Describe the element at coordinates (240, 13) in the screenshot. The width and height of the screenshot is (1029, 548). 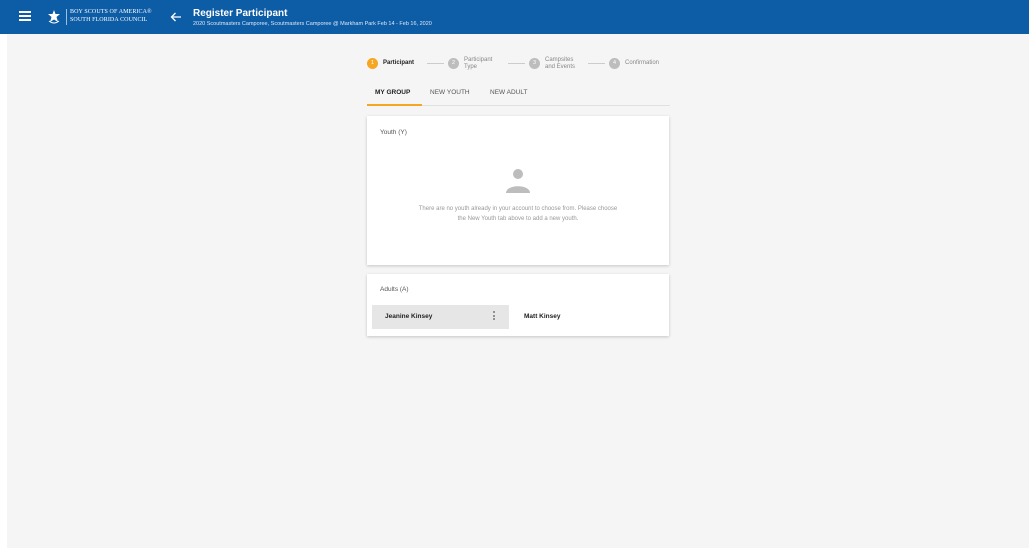
I see `page-title: Register Participant` at that location.